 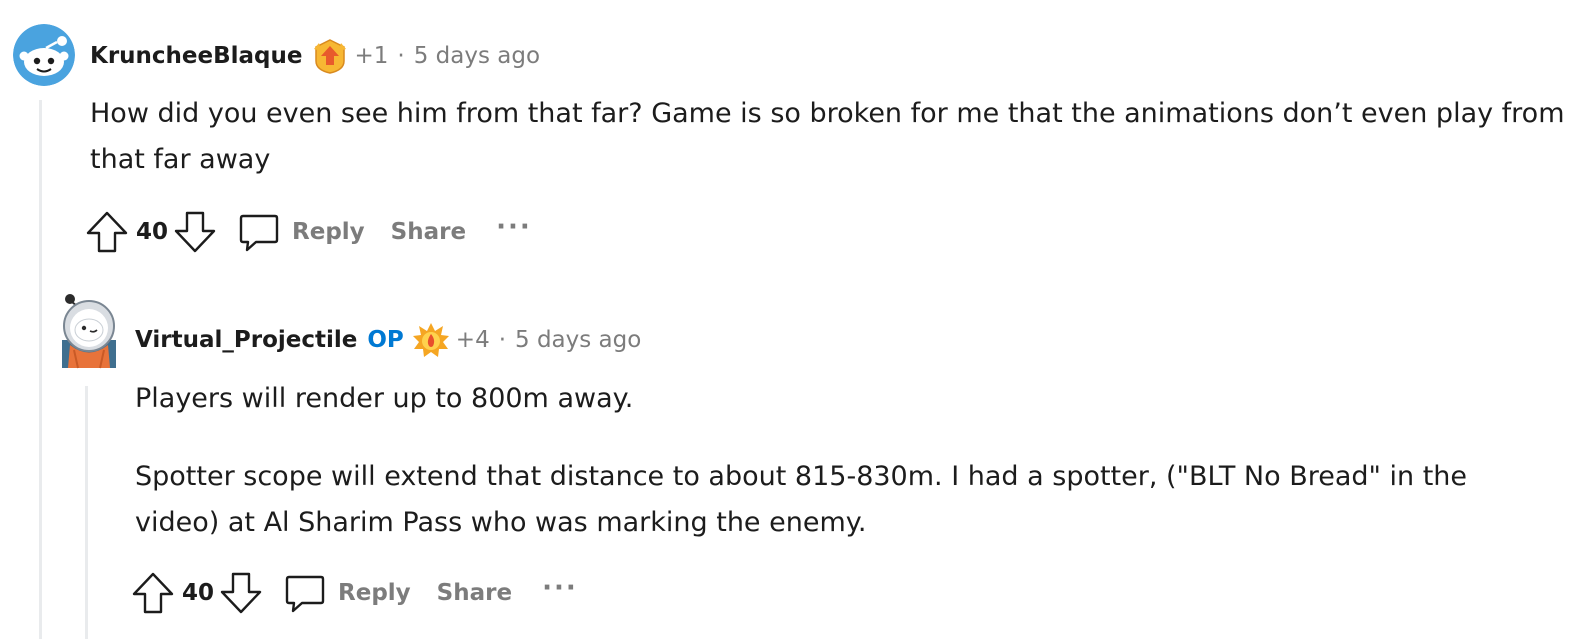 I want to click on username: KruncheeBlaque, so click(x=196, y=56).